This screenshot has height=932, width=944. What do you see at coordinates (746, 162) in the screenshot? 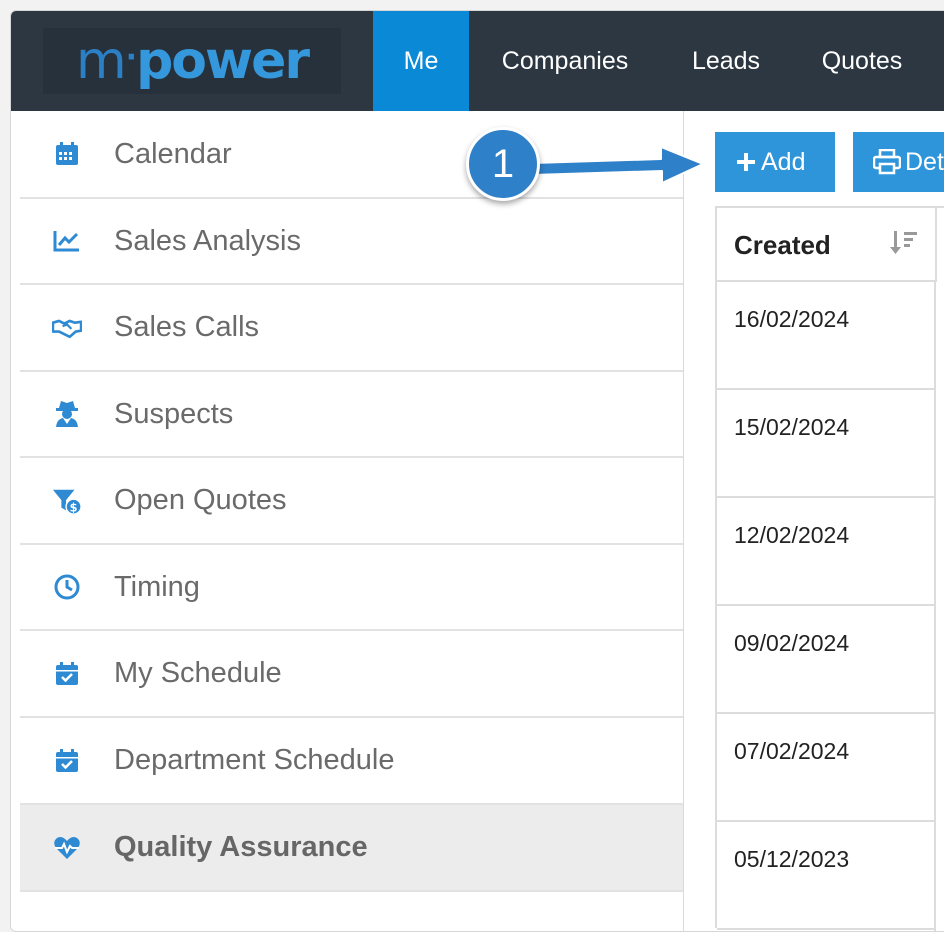
I see `plus-icon` at bounding box center [746, 162].